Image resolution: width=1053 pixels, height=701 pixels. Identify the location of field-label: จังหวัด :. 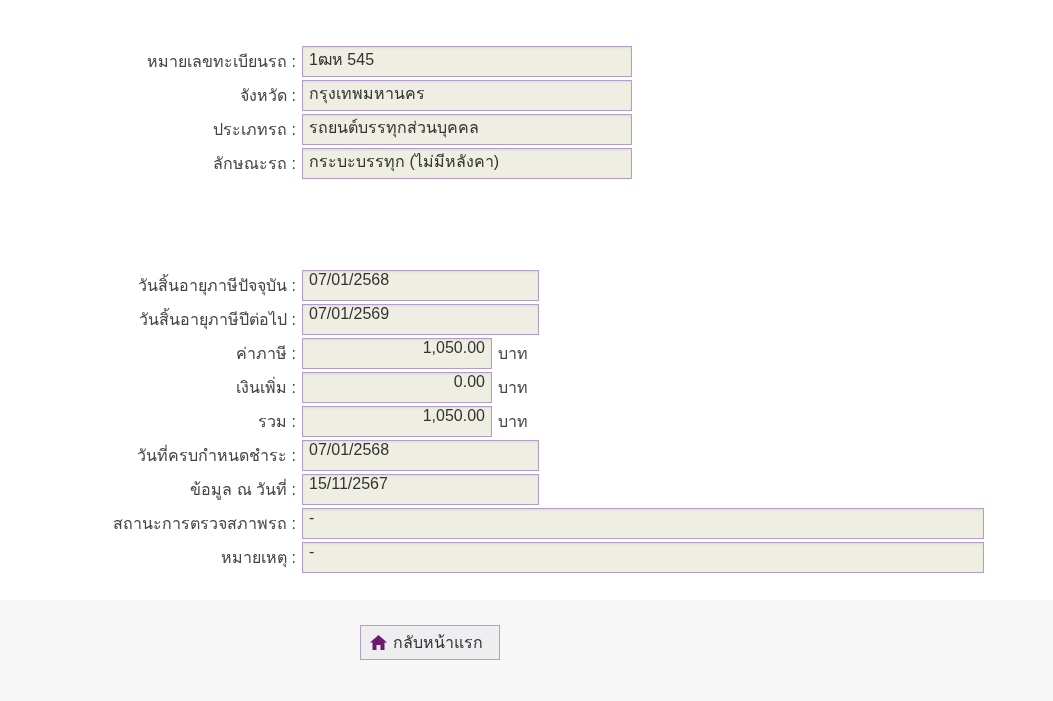
(268, 96).